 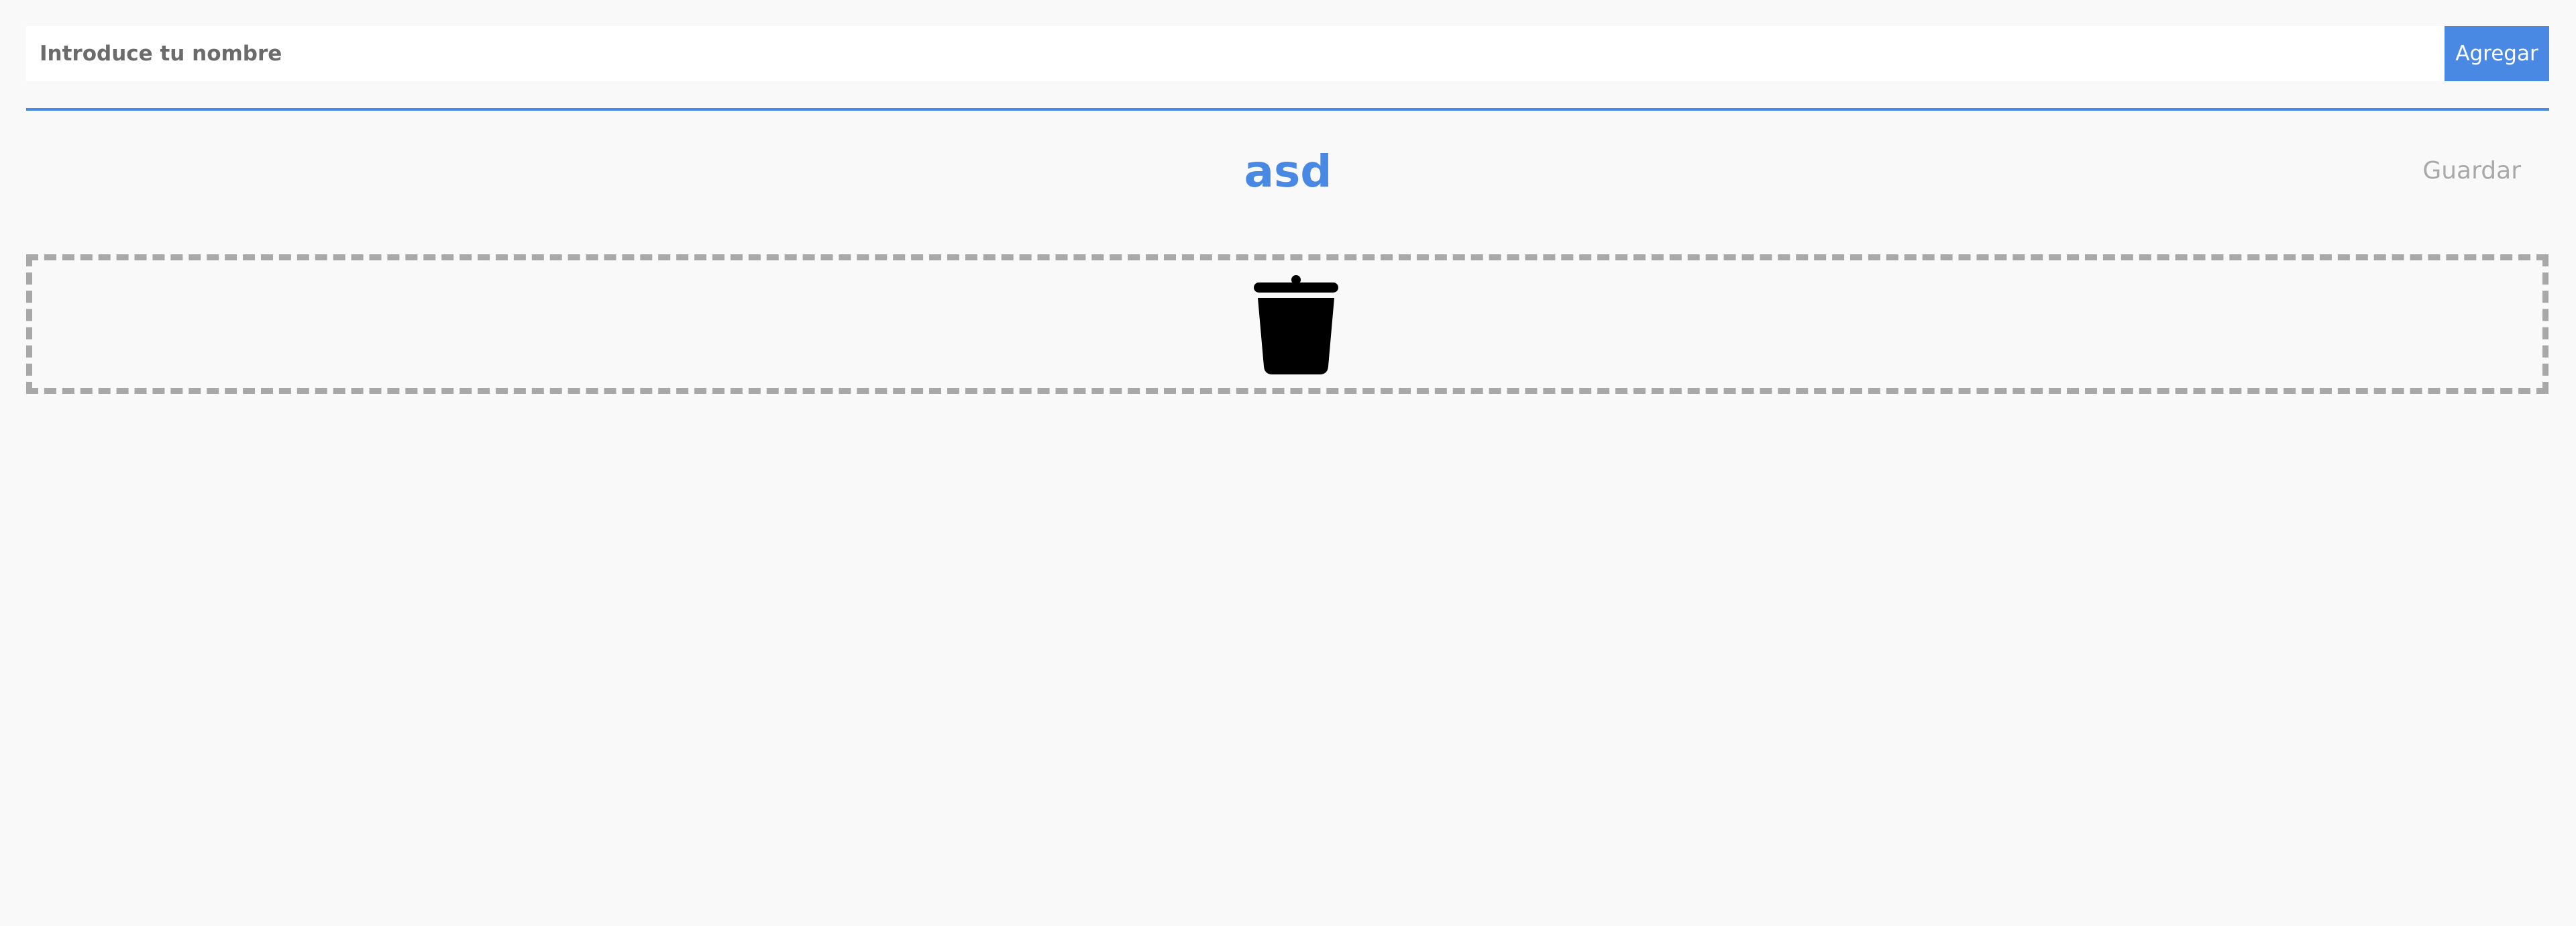 I want to click on trash-drop-zone, so click(x=1287, y=324).